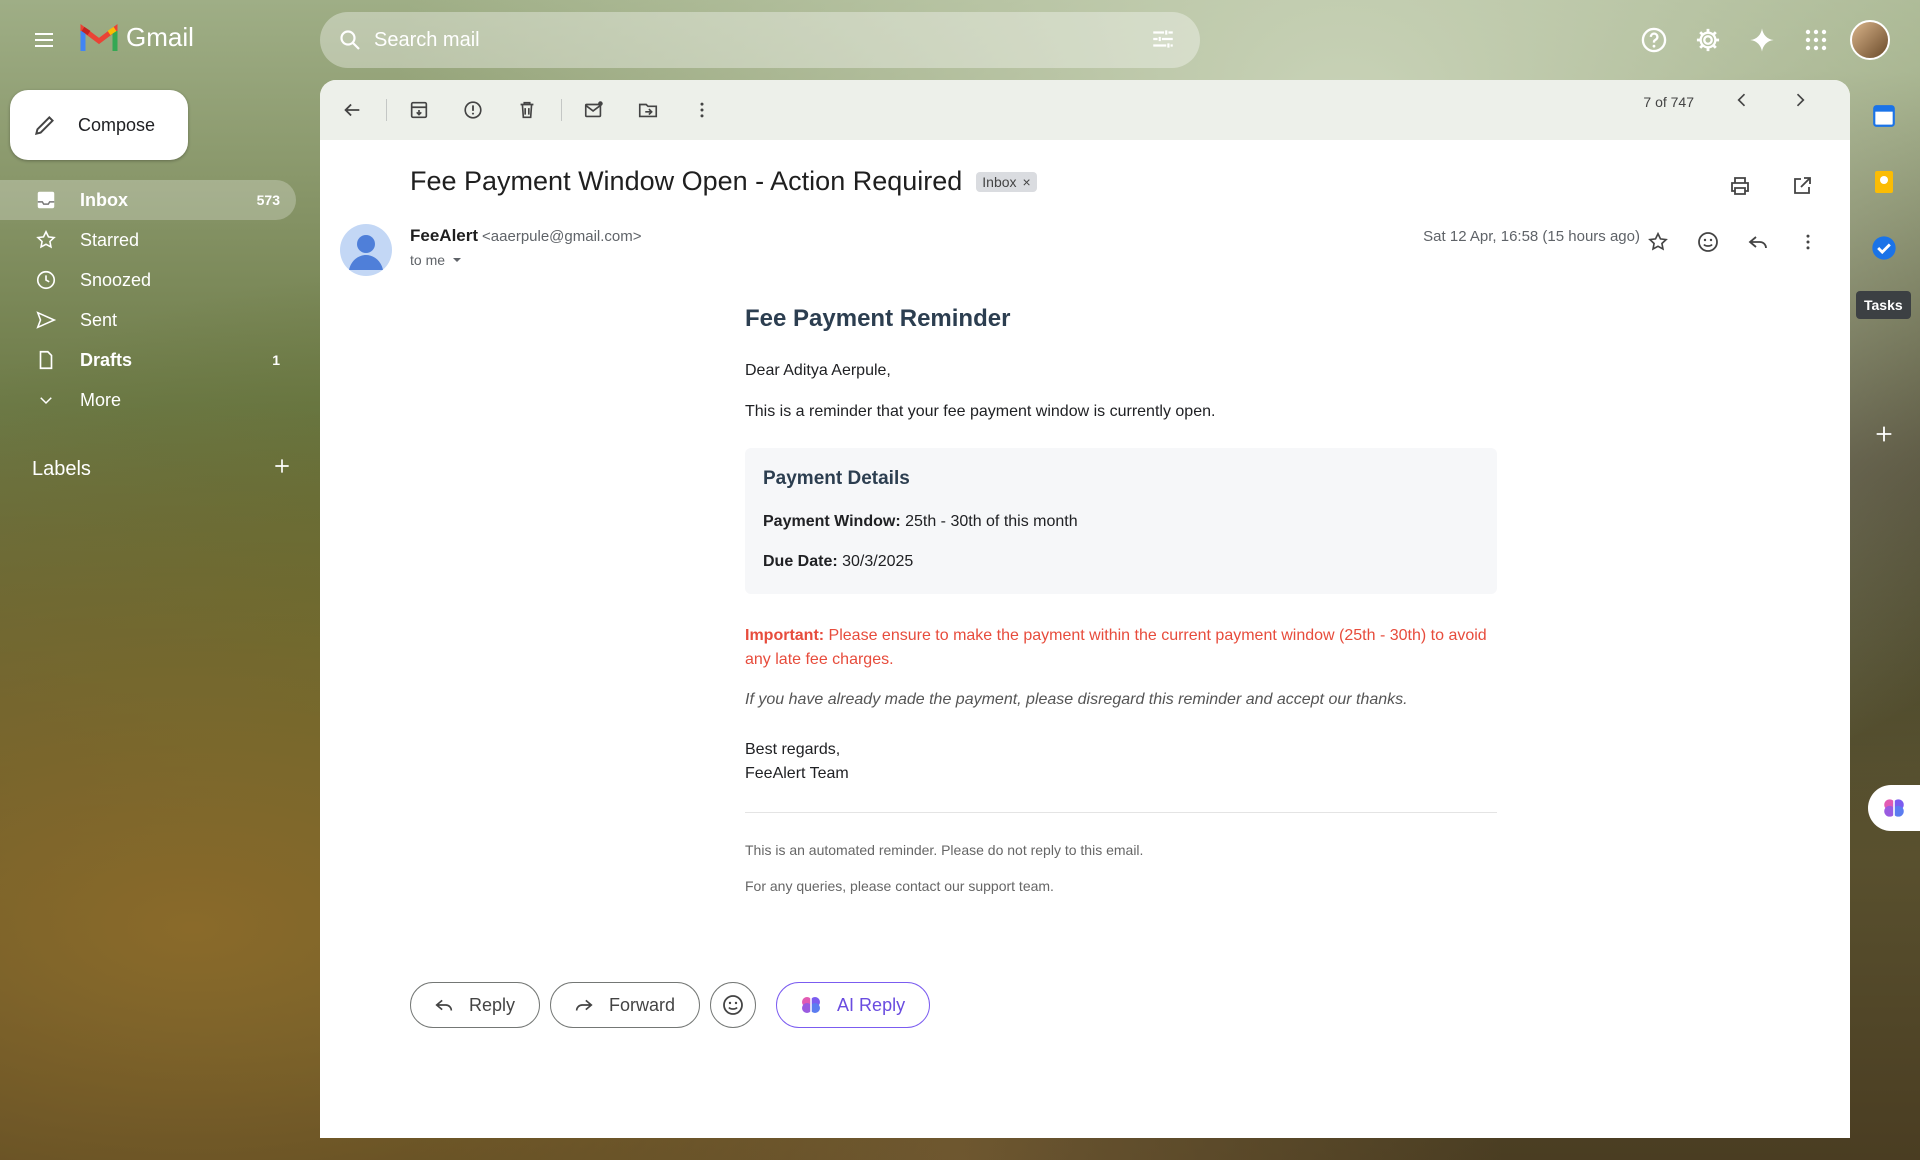 Image resolution: width=1920 pixels, height=1160 pixels. I want to click on keep-icon, so click(1884, 182).